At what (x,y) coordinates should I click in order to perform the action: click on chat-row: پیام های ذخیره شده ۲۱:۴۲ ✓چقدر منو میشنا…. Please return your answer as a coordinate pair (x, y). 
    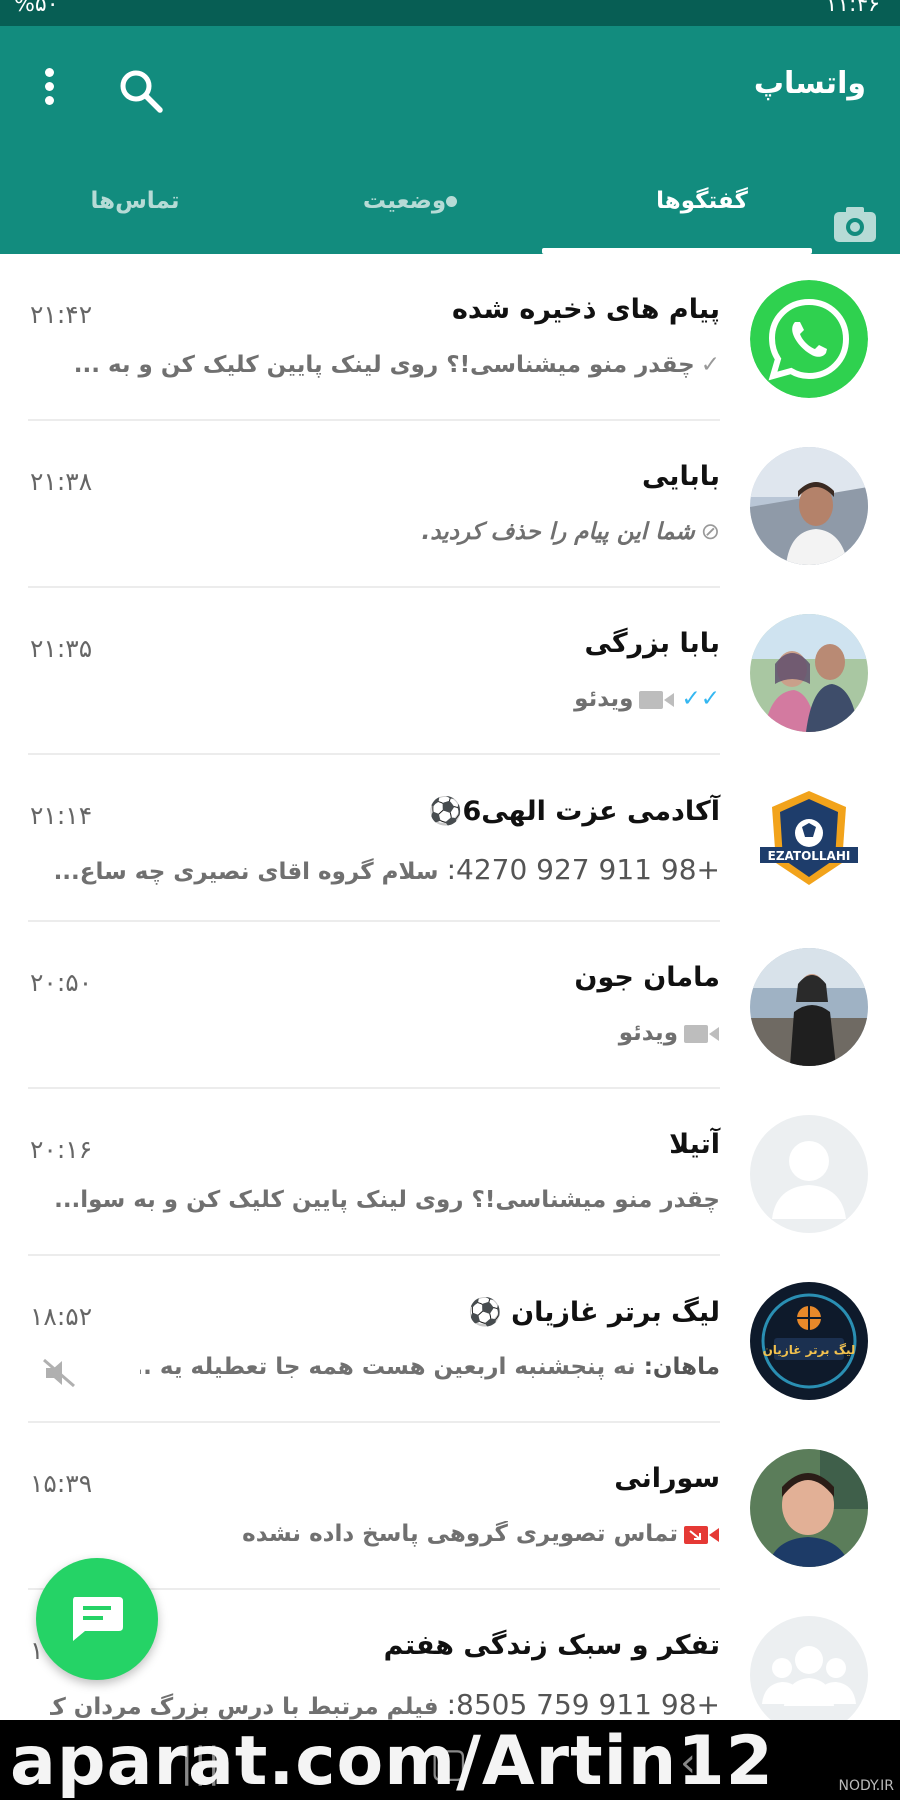
    Looking at the image, I should click on (450, 337).